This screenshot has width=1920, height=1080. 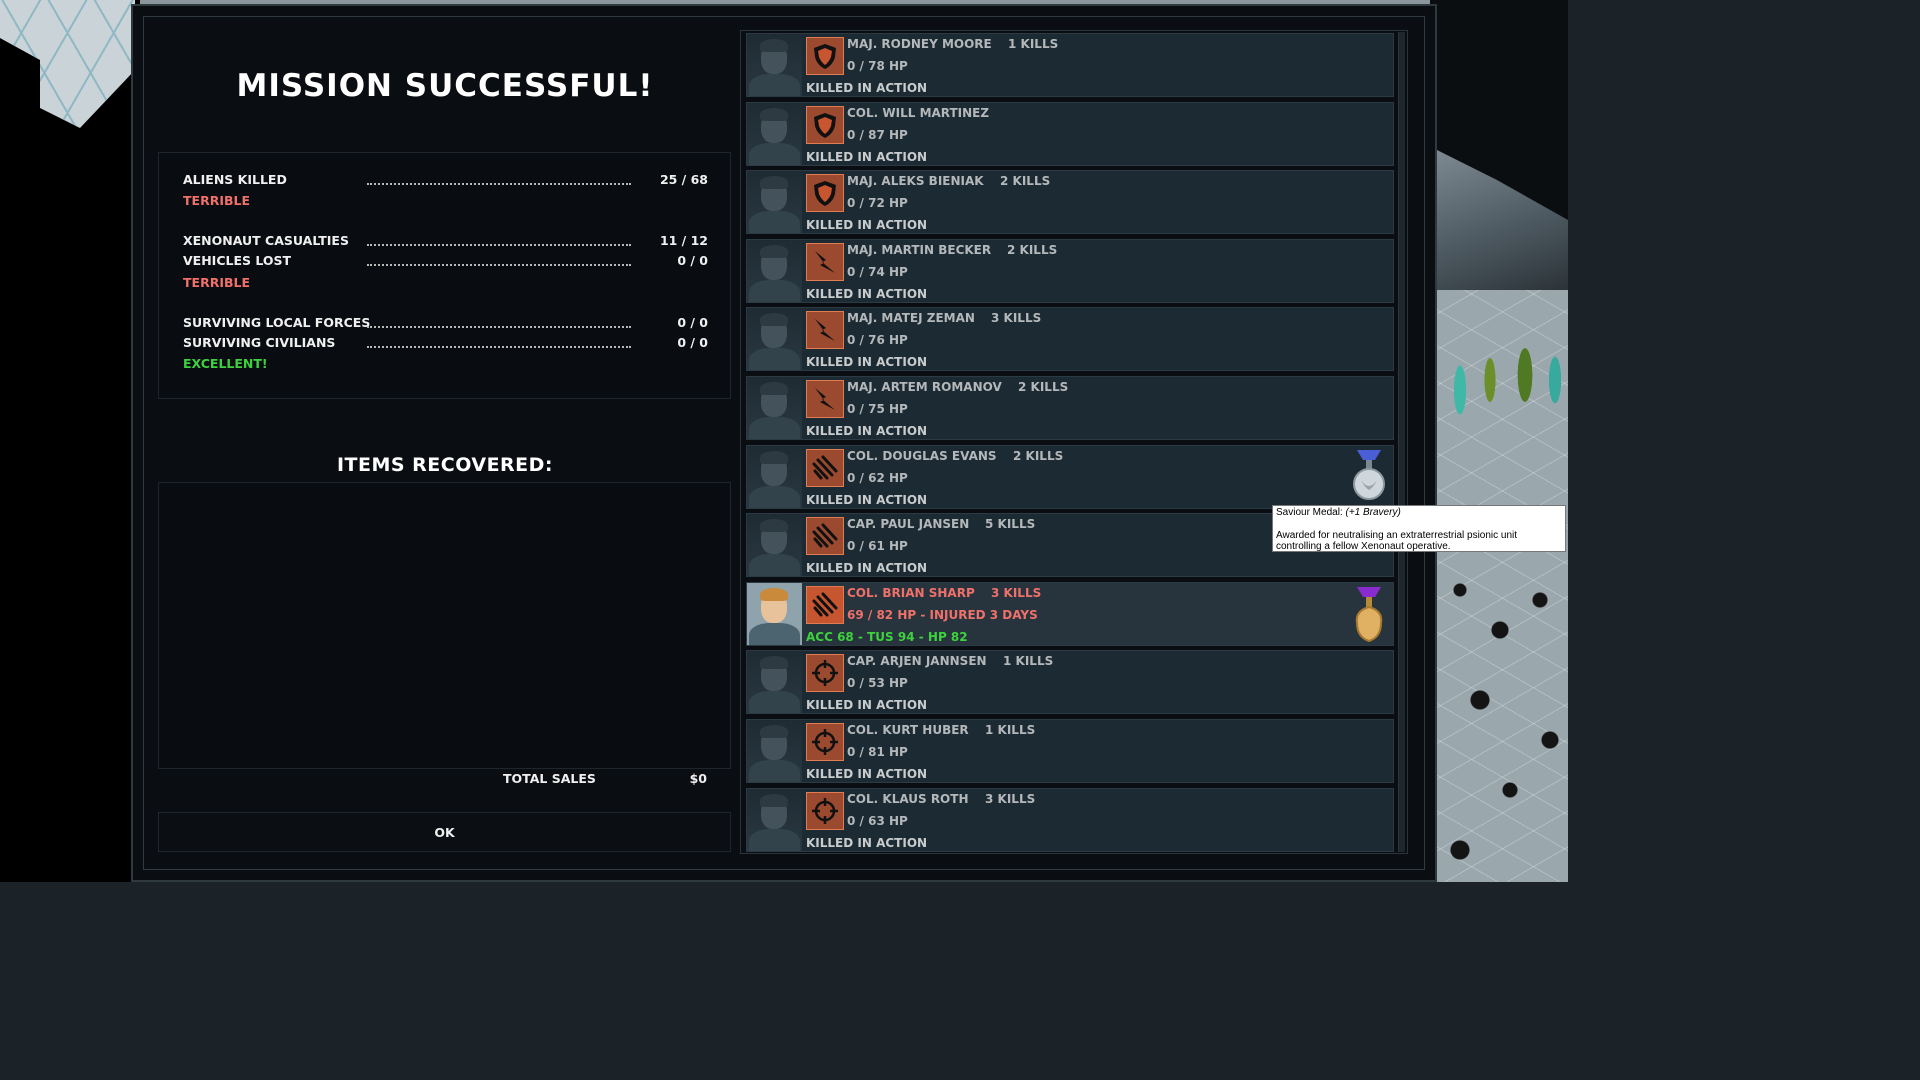 I want to click on mission-title: MISSION SUCCESSFUL!, so click(x=445, y=86).